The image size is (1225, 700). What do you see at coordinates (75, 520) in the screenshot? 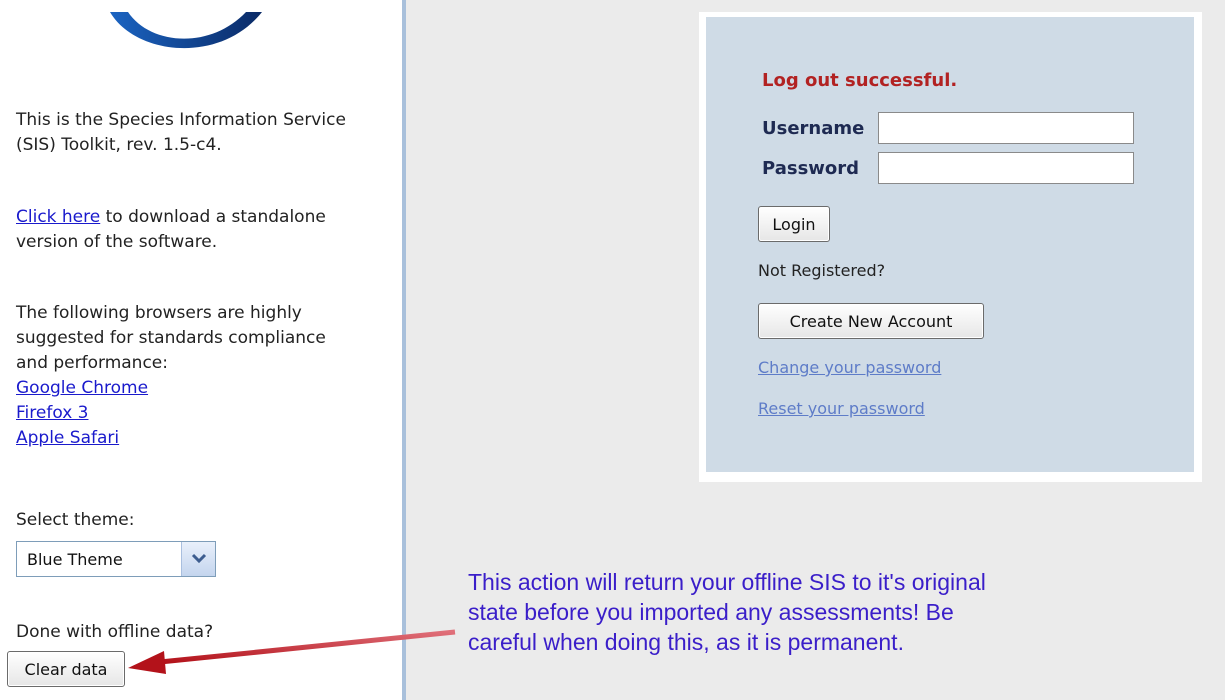
I see `theme-label: Select theme:` at bounding box center [75, 520].